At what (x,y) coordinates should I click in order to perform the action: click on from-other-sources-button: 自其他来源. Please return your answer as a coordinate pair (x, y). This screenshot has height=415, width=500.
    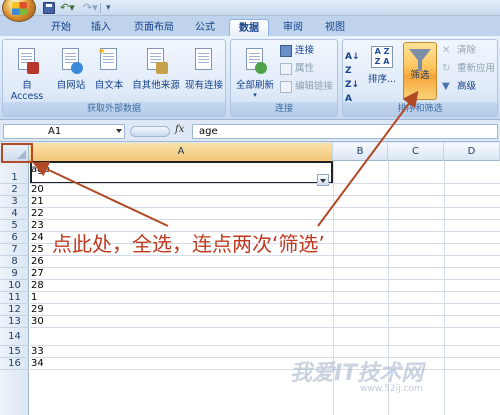
    Looking at the image, I should click on (156, 72).